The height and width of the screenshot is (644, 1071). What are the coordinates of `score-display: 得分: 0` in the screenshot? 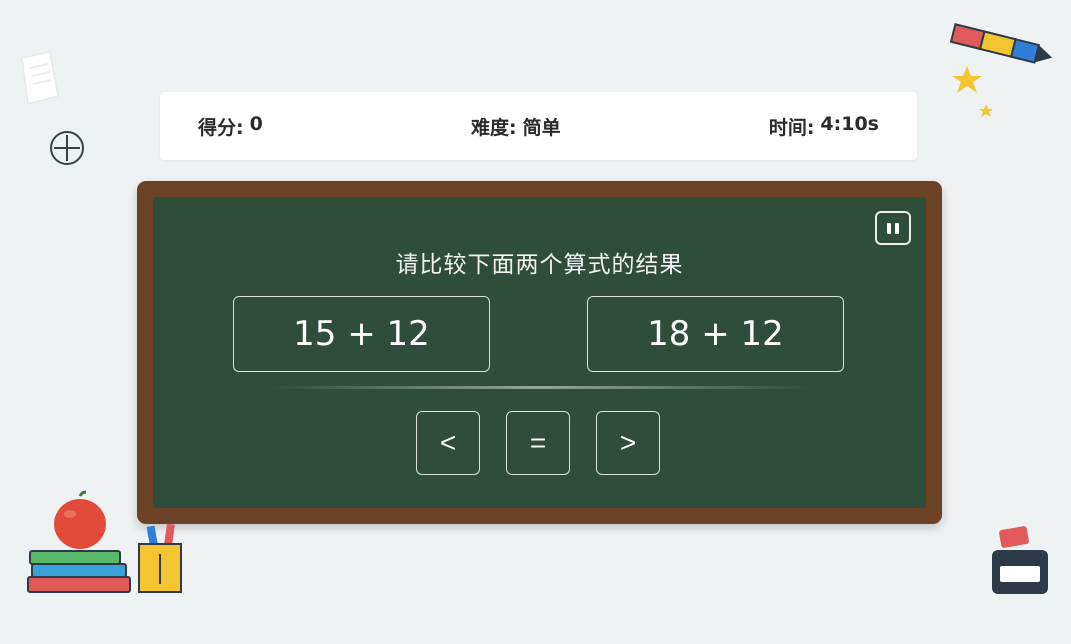 It's located at (230, 126).